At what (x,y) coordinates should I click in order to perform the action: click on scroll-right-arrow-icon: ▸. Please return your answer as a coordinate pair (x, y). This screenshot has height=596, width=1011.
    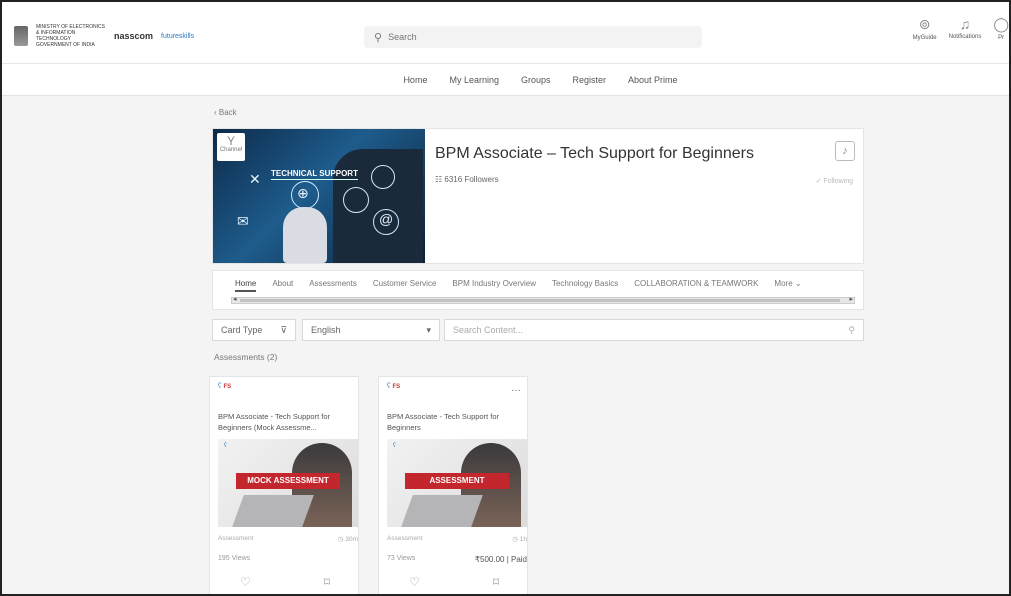
    Looking at the image, I should click on (851, 299).